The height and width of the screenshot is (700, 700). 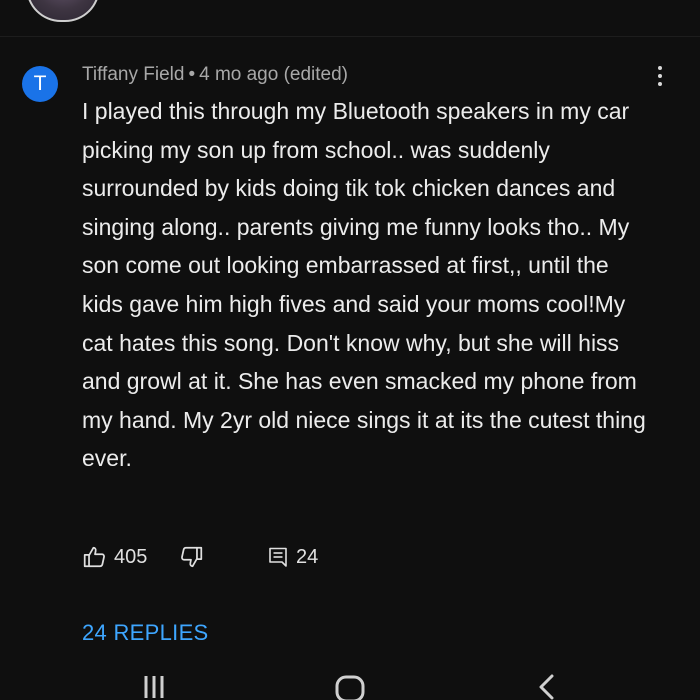 I want to click on thumbs-down-icon, so click(x=192, y=557).